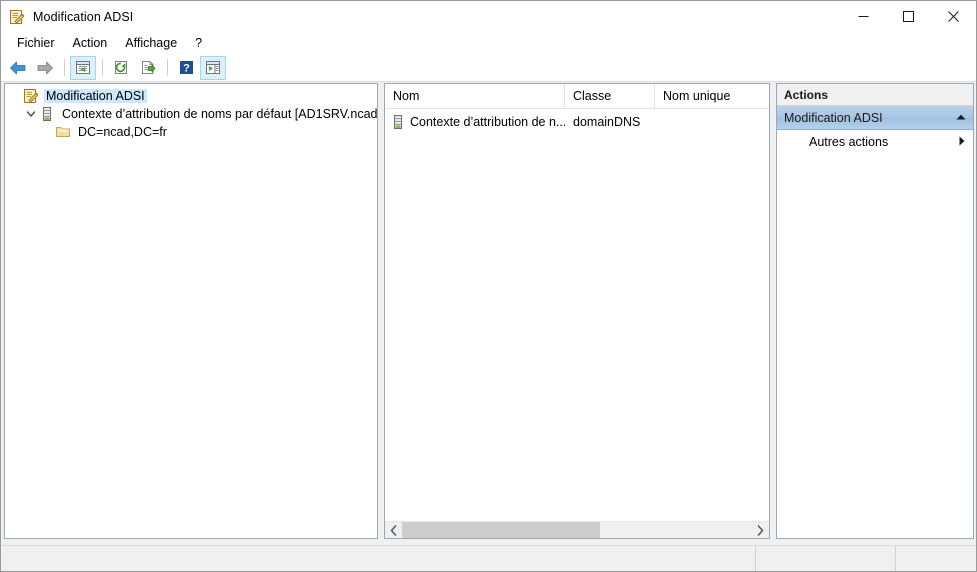 This screenshot has width=977, height=572. I want to click on folder-icon, so click(63, 132).